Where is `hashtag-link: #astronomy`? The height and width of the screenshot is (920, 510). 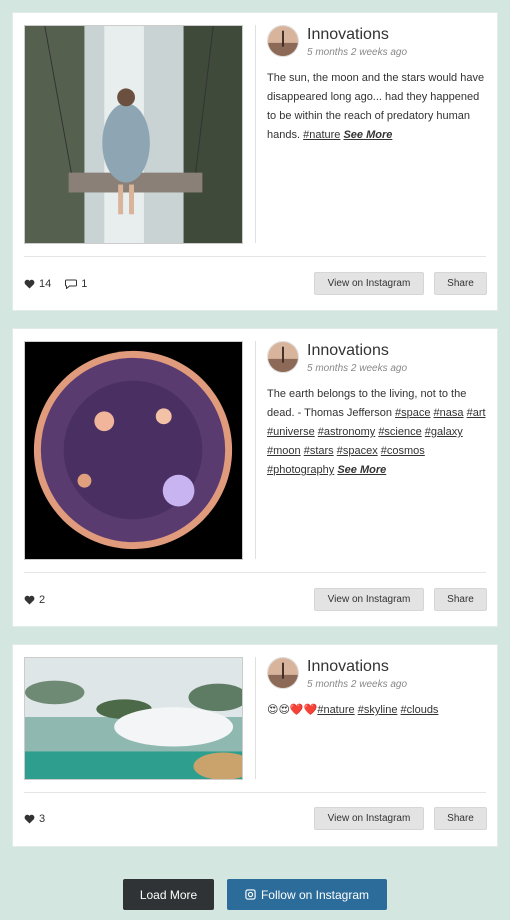 hashtag-link: #astronomy is located at coordinates (346, 432).